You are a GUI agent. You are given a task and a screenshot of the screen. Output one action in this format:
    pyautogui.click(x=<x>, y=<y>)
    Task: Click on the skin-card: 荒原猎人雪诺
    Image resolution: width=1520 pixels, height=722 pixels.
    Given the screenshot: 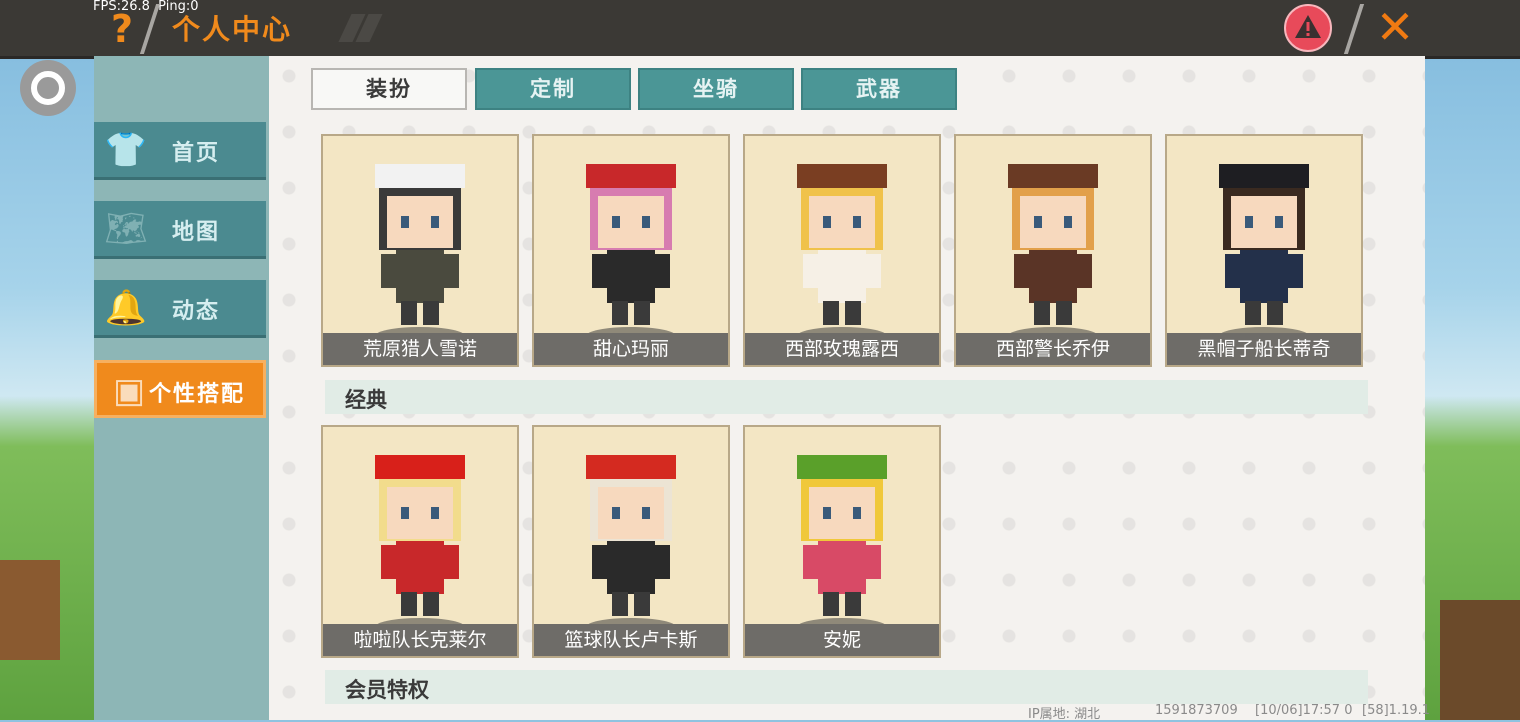 What is the action you would take?
    pyautogui.click(x=420, y=250)
    